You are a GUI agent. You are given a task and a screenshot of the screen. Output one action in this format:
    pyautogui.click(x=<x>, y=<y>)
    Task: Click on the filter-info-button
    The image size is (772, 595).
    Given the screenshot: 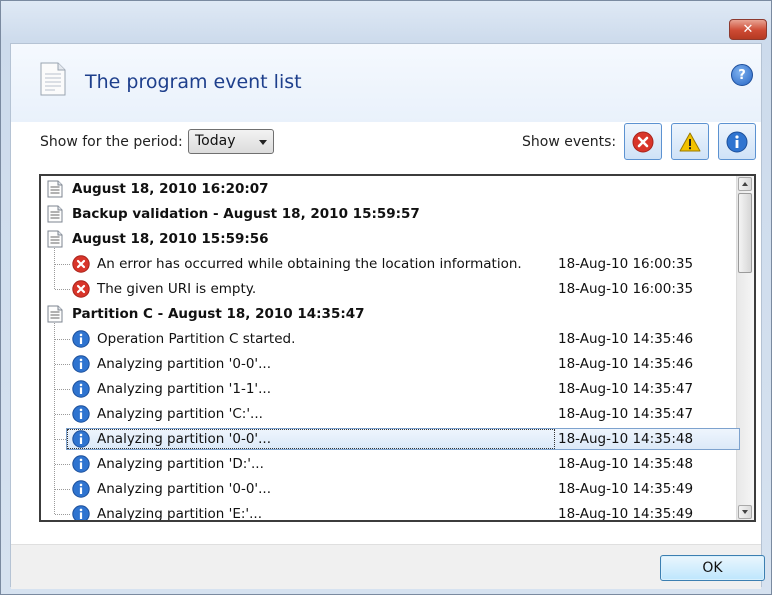 What is the action you would take?
    pyautogui.click(x=737, y=141)
    